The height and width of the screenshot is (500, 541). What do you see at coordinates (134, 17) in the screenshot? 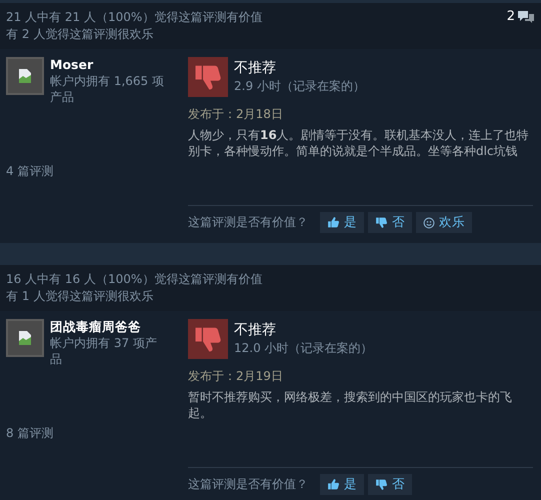
I see `helpful-count: 21 人中有 21 人（100%）觉得这篇评测有价值` at bounding box center [134, 17].